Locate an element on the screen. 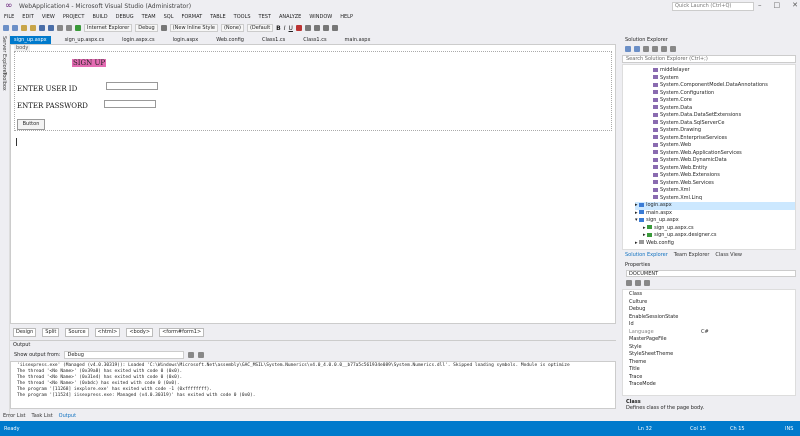 This screenshot has height=436, width=800. menu-team: TEAM is located at coordinates (149, 17).